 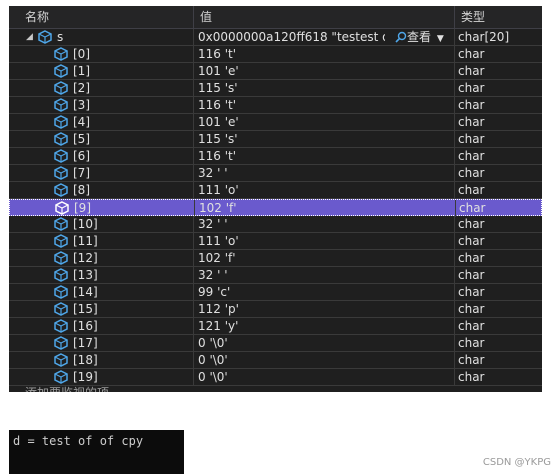 I want to click on watch-element-row: [2] 115 's' char, so click(x=275, y=88).